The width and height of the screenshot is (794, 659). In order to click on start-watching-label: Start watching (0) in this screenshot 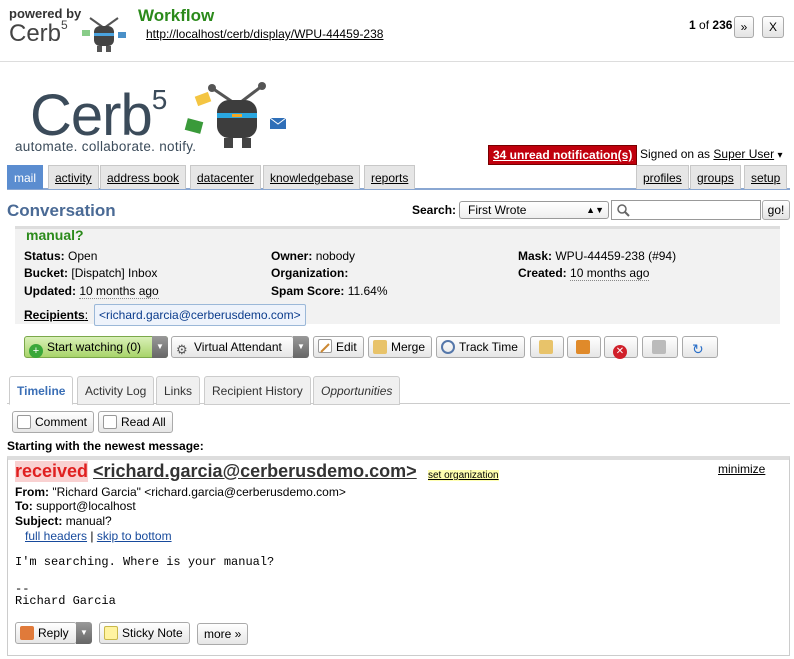, I will do `click(94, 347)`.